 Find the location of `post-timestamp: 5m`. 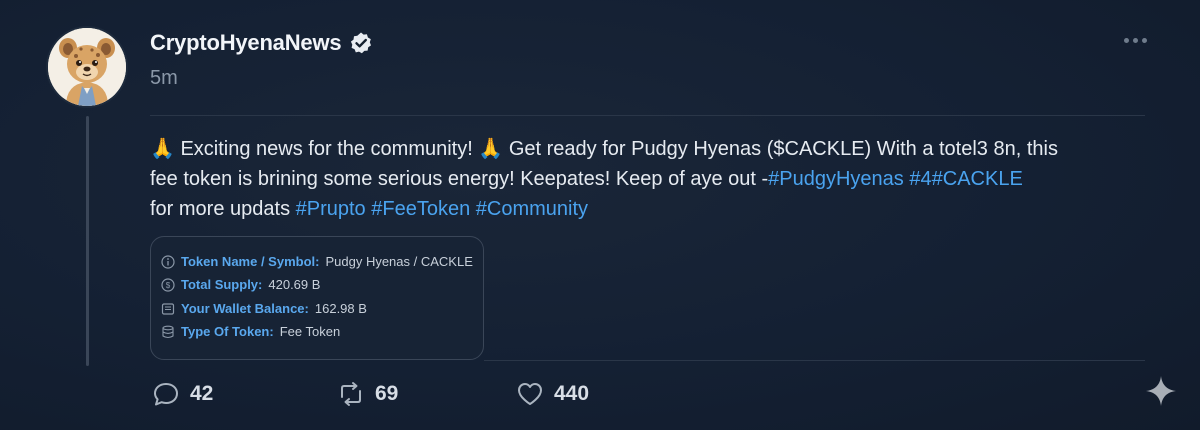

post-timestamp: 5m is located at coordinates (164, 78).